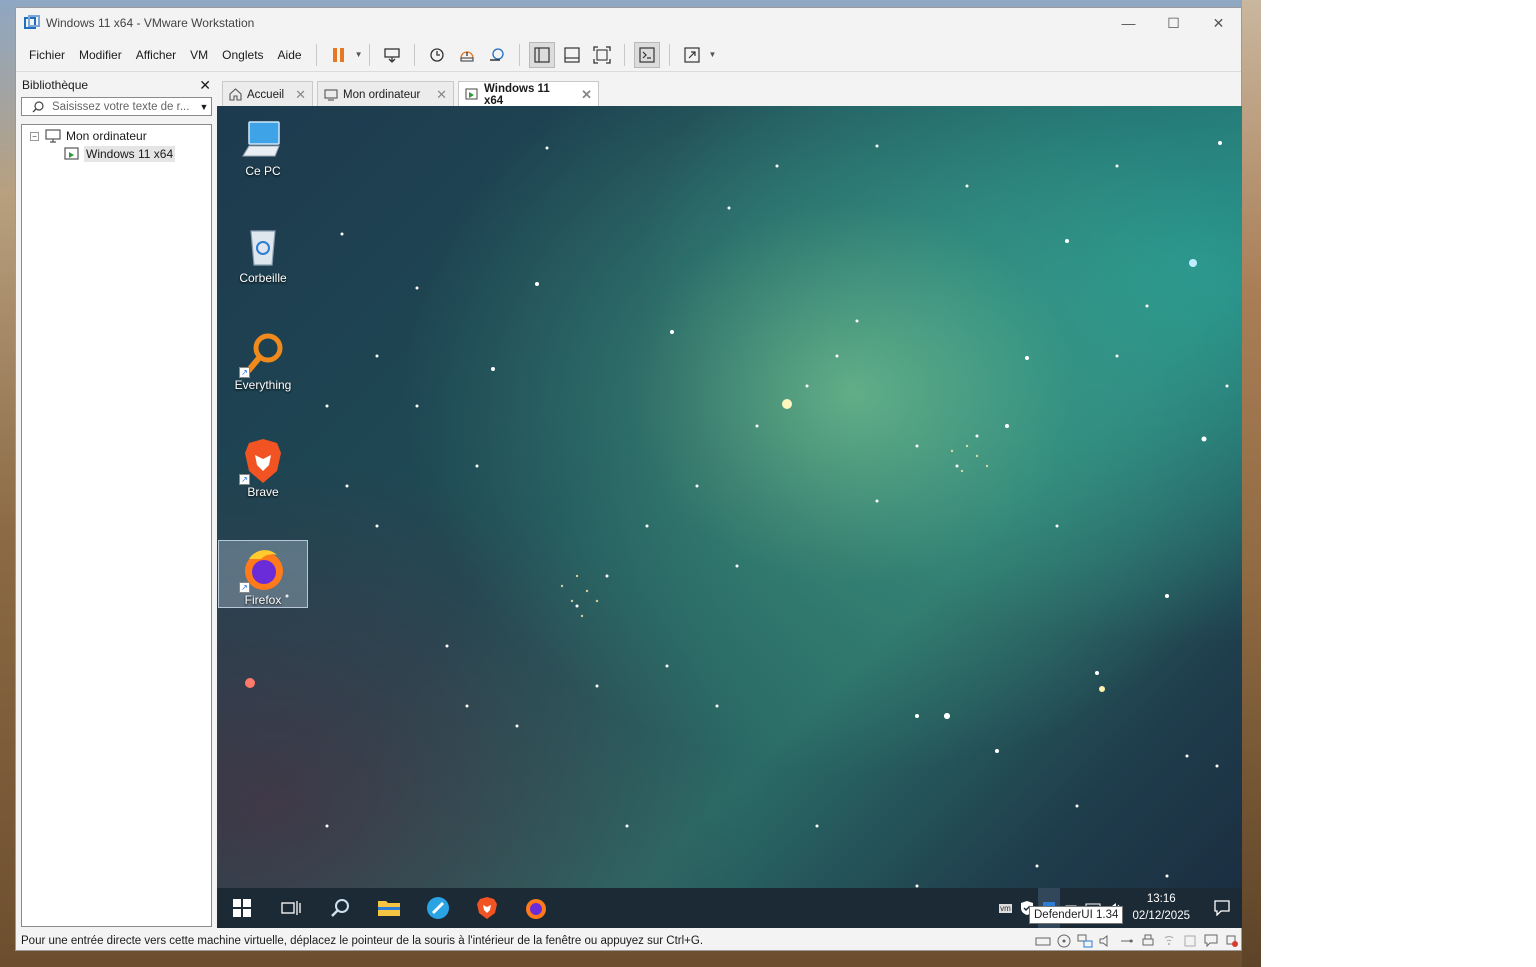  What do you see at coordinates (106, 136) in the screenshot?
I see `tree-item-label: Mon ordinateur` at bounding box center [106, 136].